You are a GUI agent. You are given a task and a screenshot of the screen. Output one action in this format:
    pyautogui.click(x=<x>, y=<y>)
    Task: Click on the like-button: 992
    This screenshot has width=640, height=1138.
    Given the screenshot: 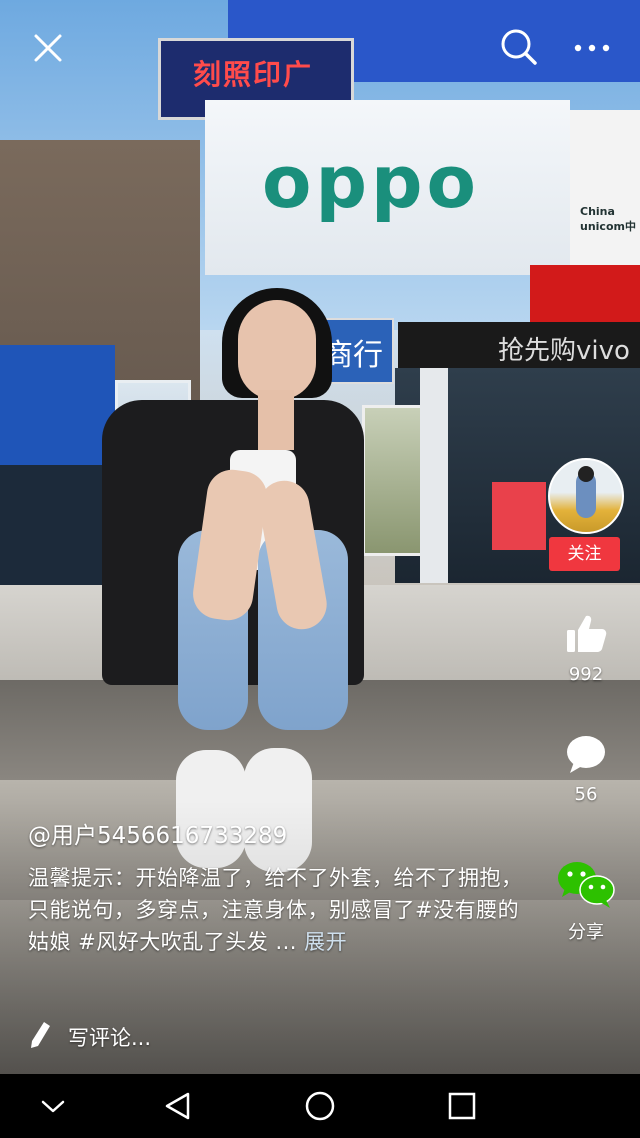 What is the action you would take?
    pyautogui.click(x=586, y=648)
    